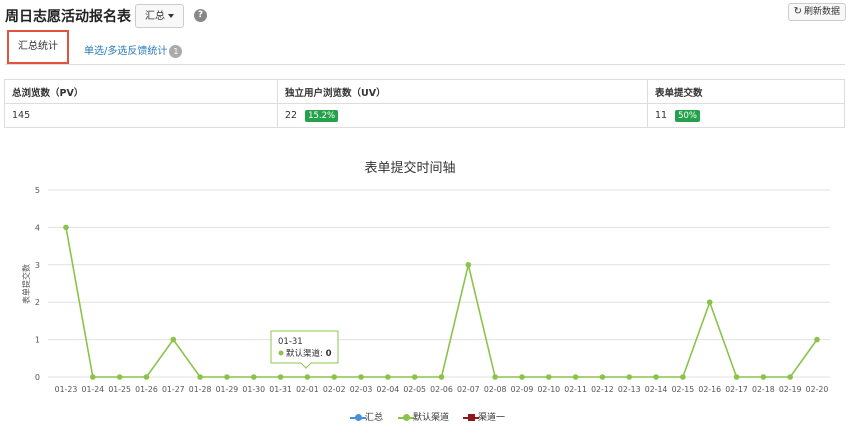 Image resolution: width=850 pixels, height=433 pixels. What do you see at coordinates (37, 302) in the screenshot?
I see `y-tick-label: 2` at bounding box center [37, 302].